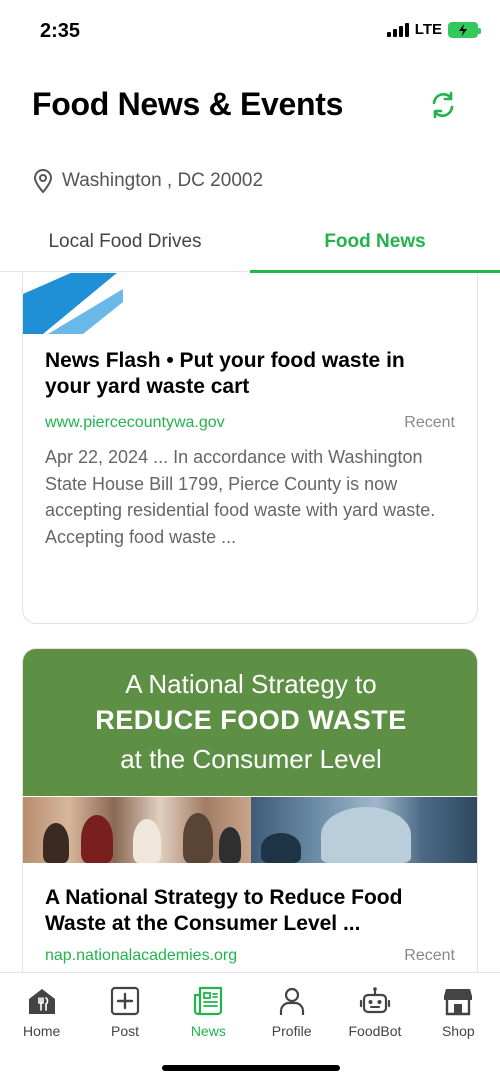  What do you see at coordinates (464, 29) in the screenshot?
I see `battery-charging-icon` at bounding box center [464, 29].